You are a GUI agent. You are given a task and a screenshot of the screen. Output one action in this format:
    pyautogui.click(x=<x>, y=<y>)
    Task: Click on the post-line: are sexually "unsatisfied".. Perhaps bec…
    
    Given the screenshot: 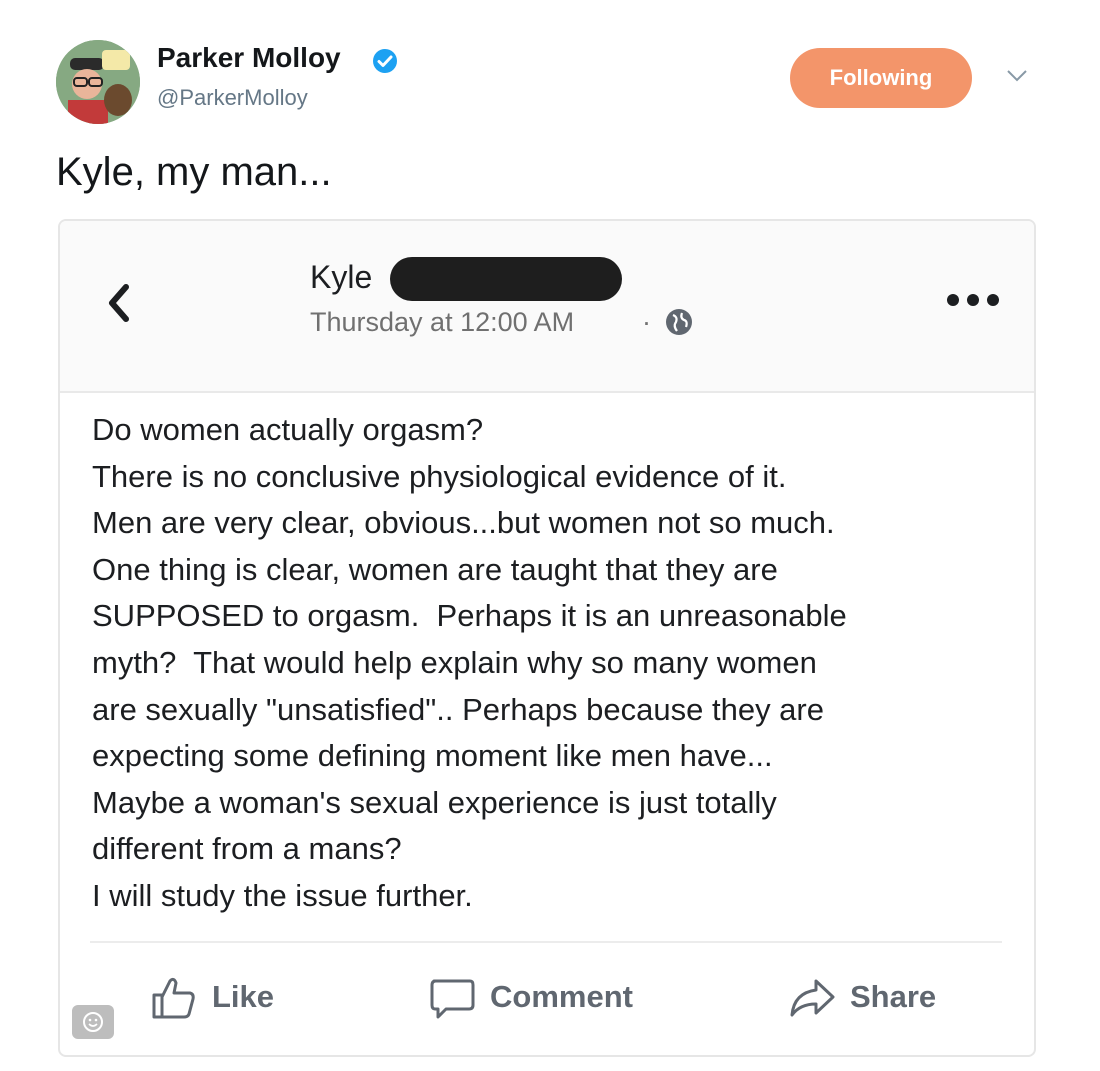 What is the action you would take?
    pyautogui.click(x=458, y=709)
    